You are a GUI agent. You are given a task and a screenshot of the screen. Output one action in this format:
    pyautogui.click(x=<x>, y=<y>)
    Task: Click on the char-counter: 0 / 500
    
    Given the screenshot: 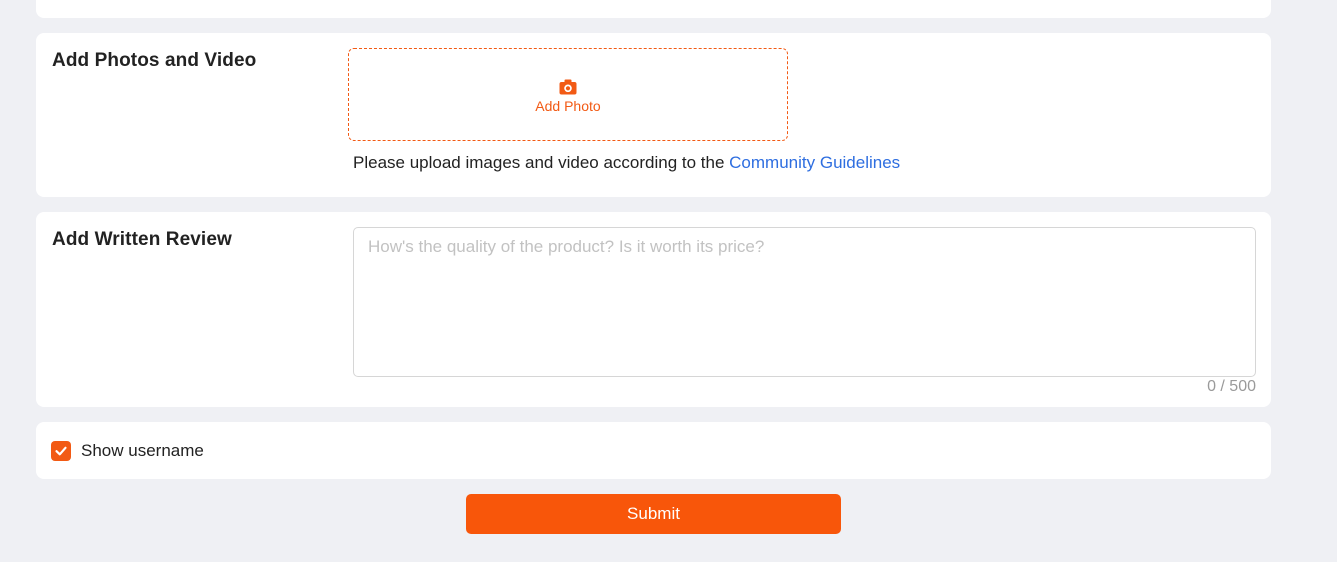 What is the action you would take?
    pyautogui.click(x=1231, y=386)
    